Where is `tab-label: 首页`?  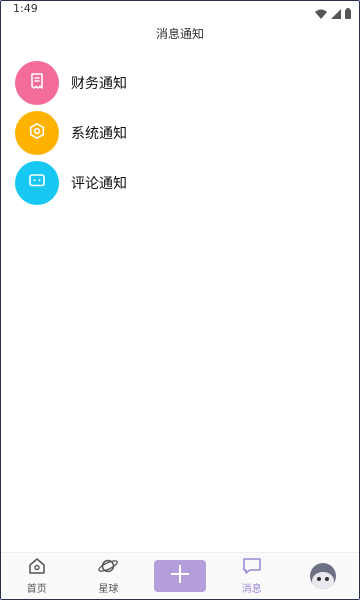 tab-label: 首页 is located at coordinates (36, 589).